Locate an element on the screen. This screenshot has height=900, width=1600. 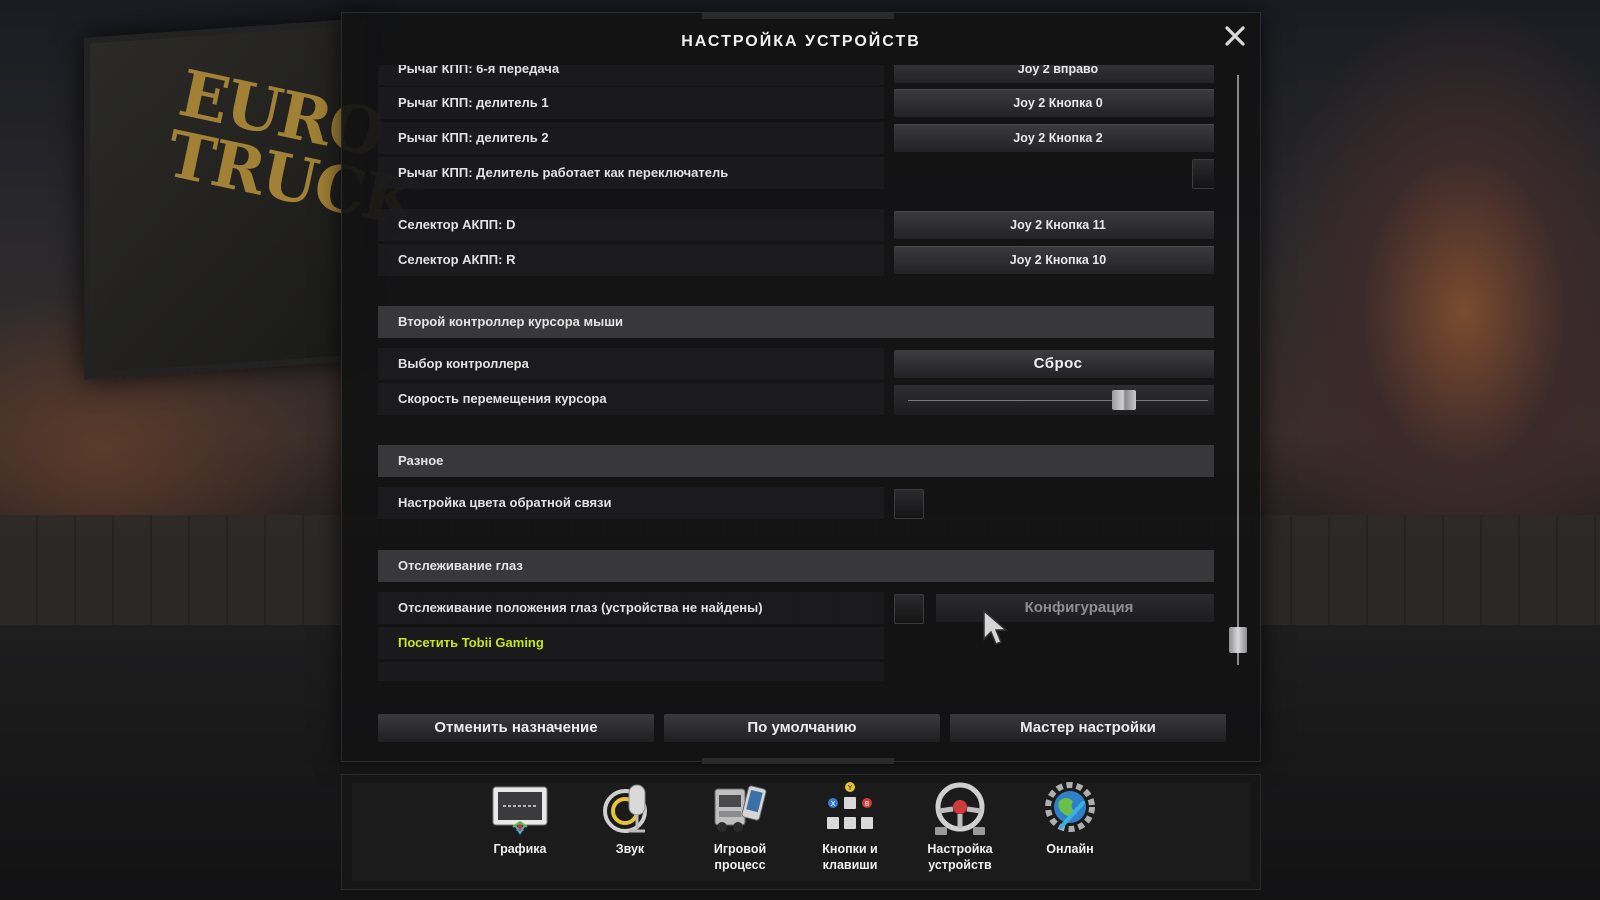
dialog-tab-bottom is located at coordinates (798, 761).